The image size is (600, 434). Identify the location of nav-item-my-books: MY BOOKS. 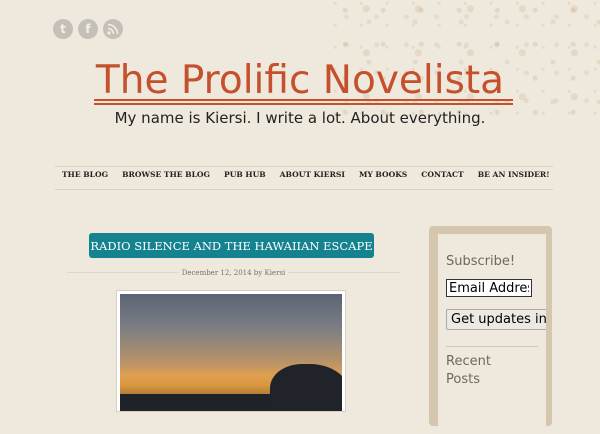
(383, 174).